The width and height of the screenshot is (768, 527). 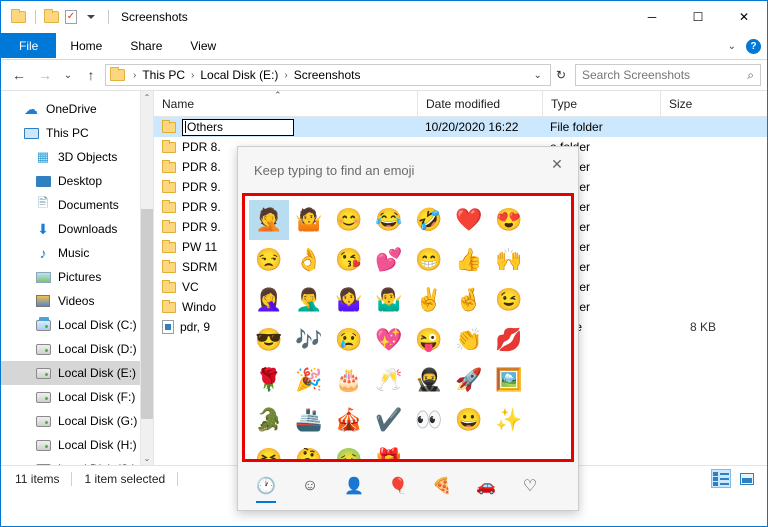 I want to click on nav-scroll-up-icon: ⌃, so click(x=147, y=97).